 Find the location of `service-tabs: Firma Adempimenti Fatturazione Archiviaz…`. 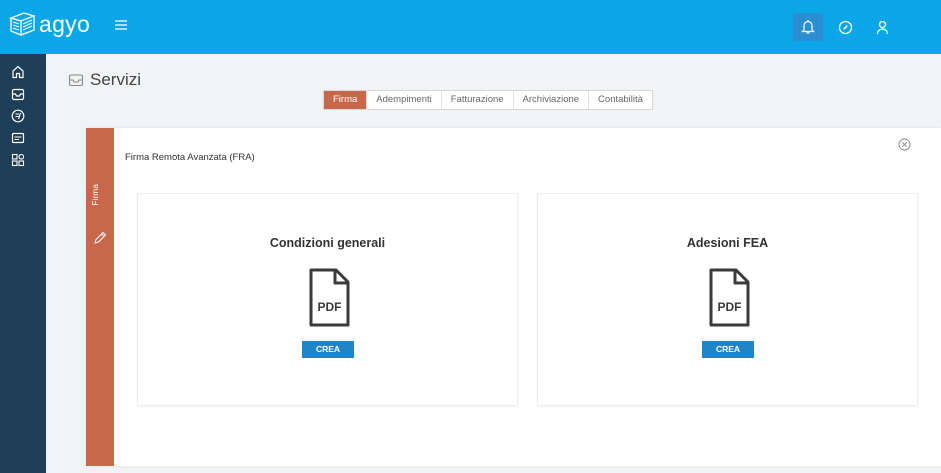

service-tabs: Firma Adempimenti Fatturazione Archiviaz… is located at coordinates (488, 100).